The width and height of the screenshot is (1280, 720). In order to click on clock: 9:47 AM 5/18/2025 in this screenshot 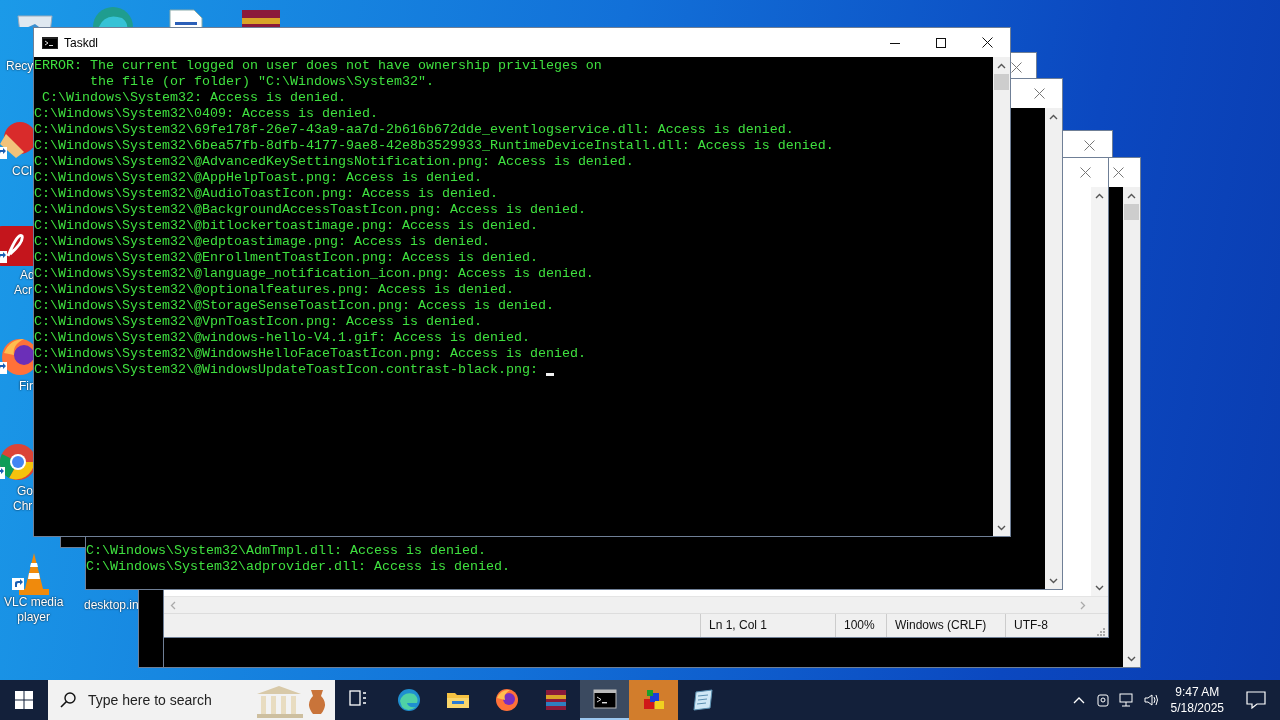, I will do `click(1197, 700)`.